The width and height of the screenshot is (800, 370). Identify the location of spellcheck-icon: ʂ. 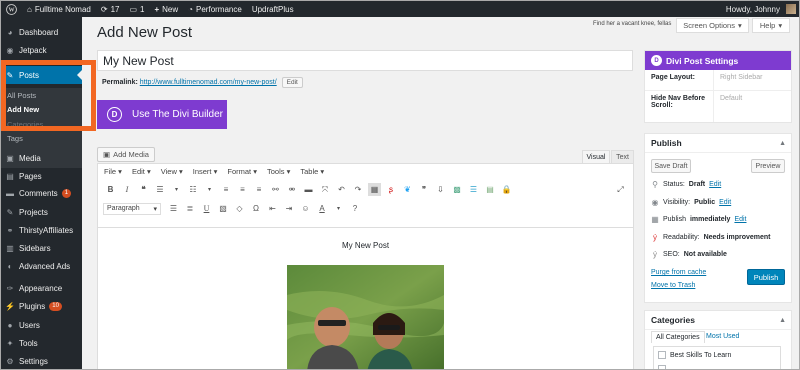
(391, 189).